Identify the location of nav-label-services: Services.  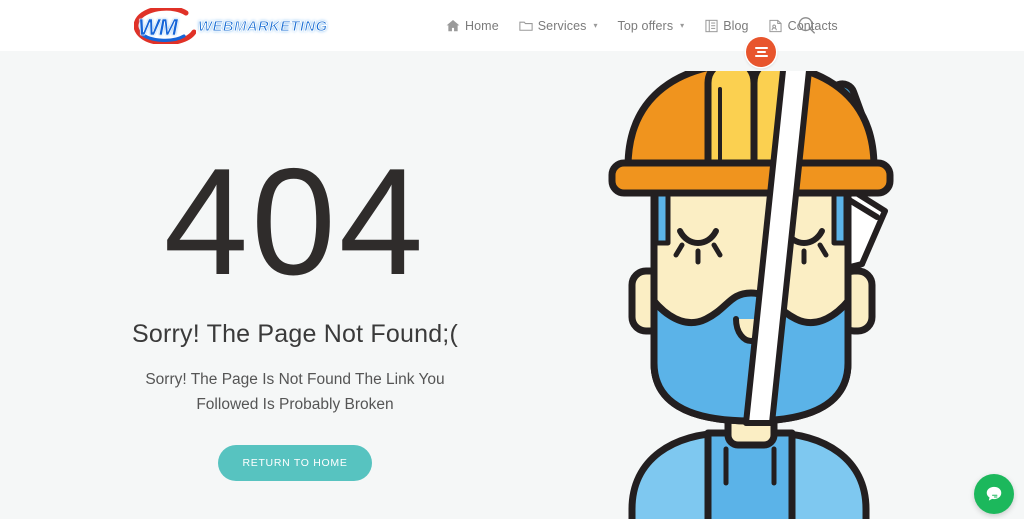
(562, 25).